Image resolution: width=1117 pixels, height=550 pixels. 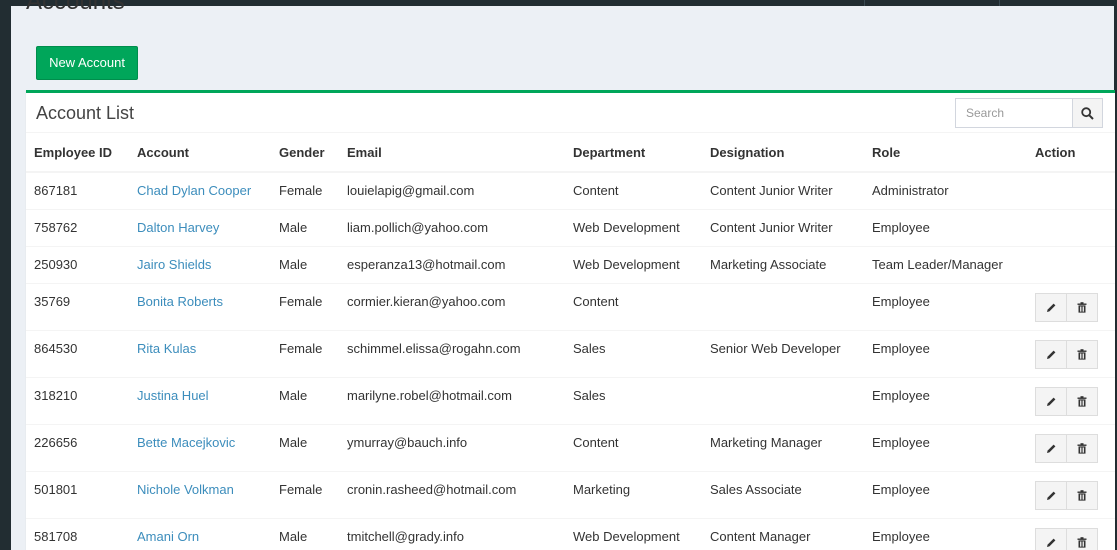 What do you see at coordinates (56, 536) in the screenshot?
I see `employee-id-cell: 581708` at bounding box center [56, 536].